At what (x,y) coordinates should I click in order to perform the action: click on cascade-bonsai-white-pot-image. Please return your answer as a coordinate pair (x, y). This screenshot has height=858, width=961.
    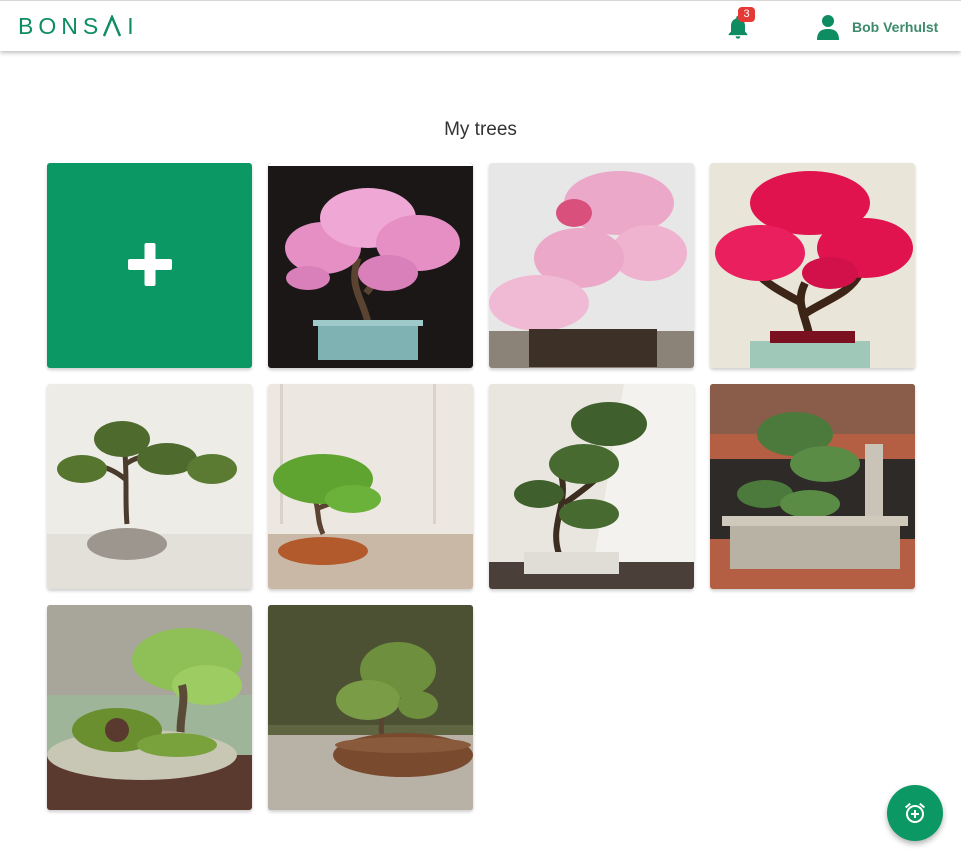
    Looking at the image, I should click on (591, 486).